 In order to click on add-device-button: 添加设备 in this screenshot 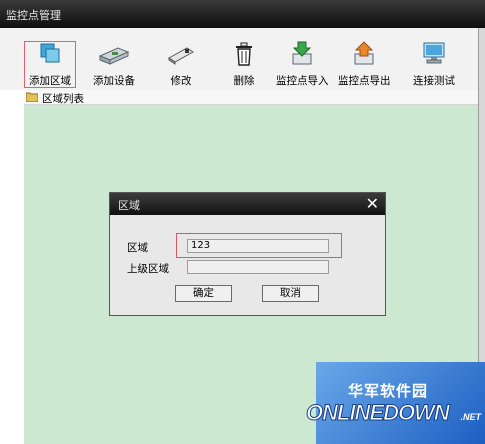, I will do `click(114, 64)`.